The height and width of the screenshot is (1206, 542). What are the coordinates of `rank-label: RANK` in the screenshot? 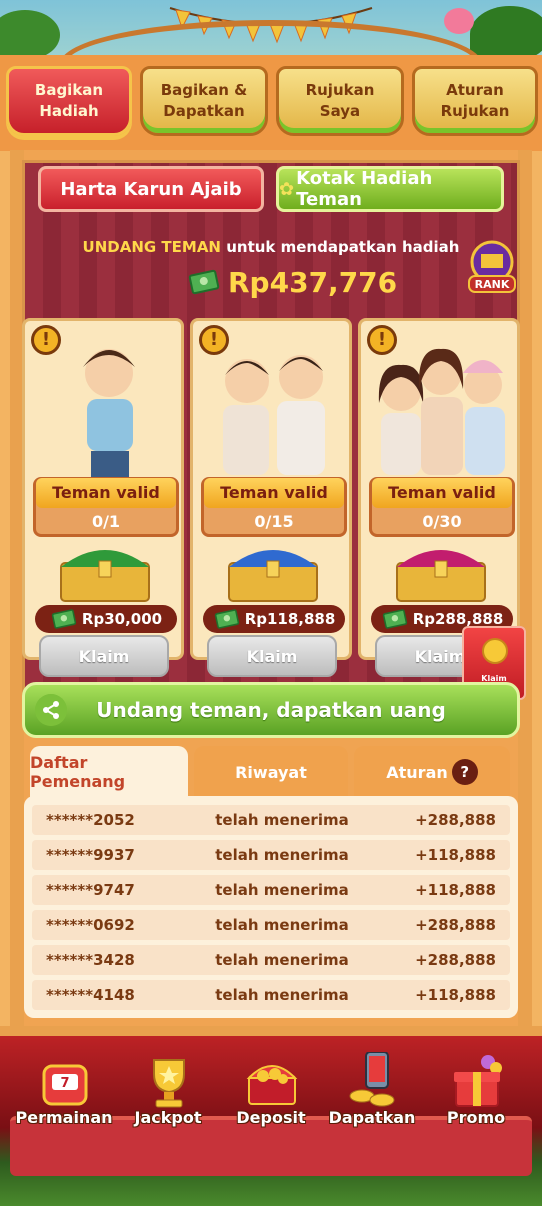 It's located at (492, 284).